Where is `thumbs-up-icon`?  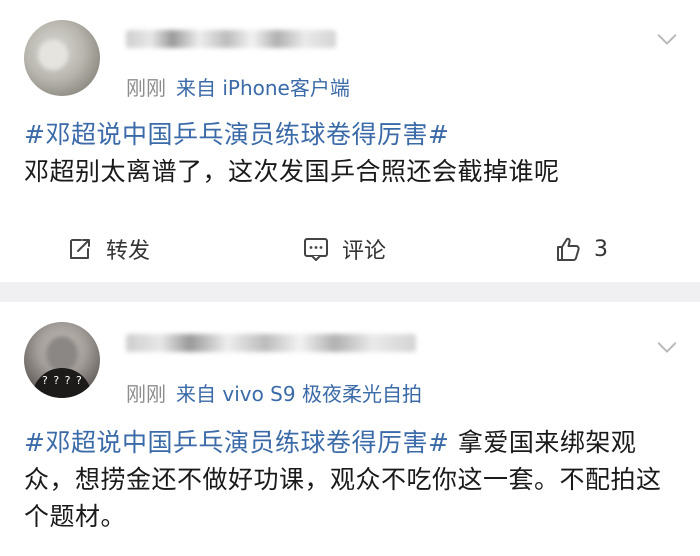 thumbs-up-icon is located at coordinates (568, 249).